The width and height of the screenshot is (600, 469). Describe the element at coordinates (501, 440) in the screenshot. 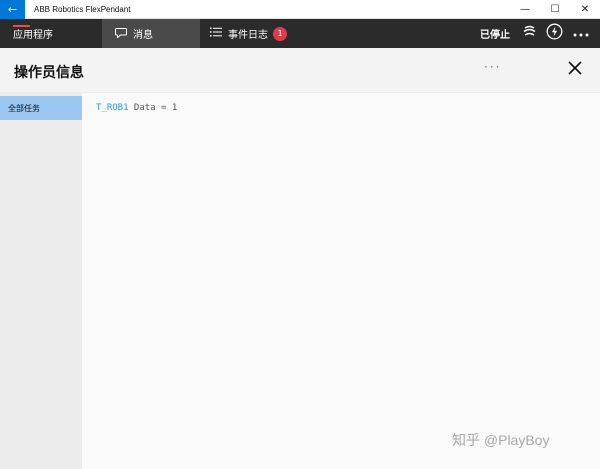

I see `watermark: 知乎 @PlayBoy` at that location.